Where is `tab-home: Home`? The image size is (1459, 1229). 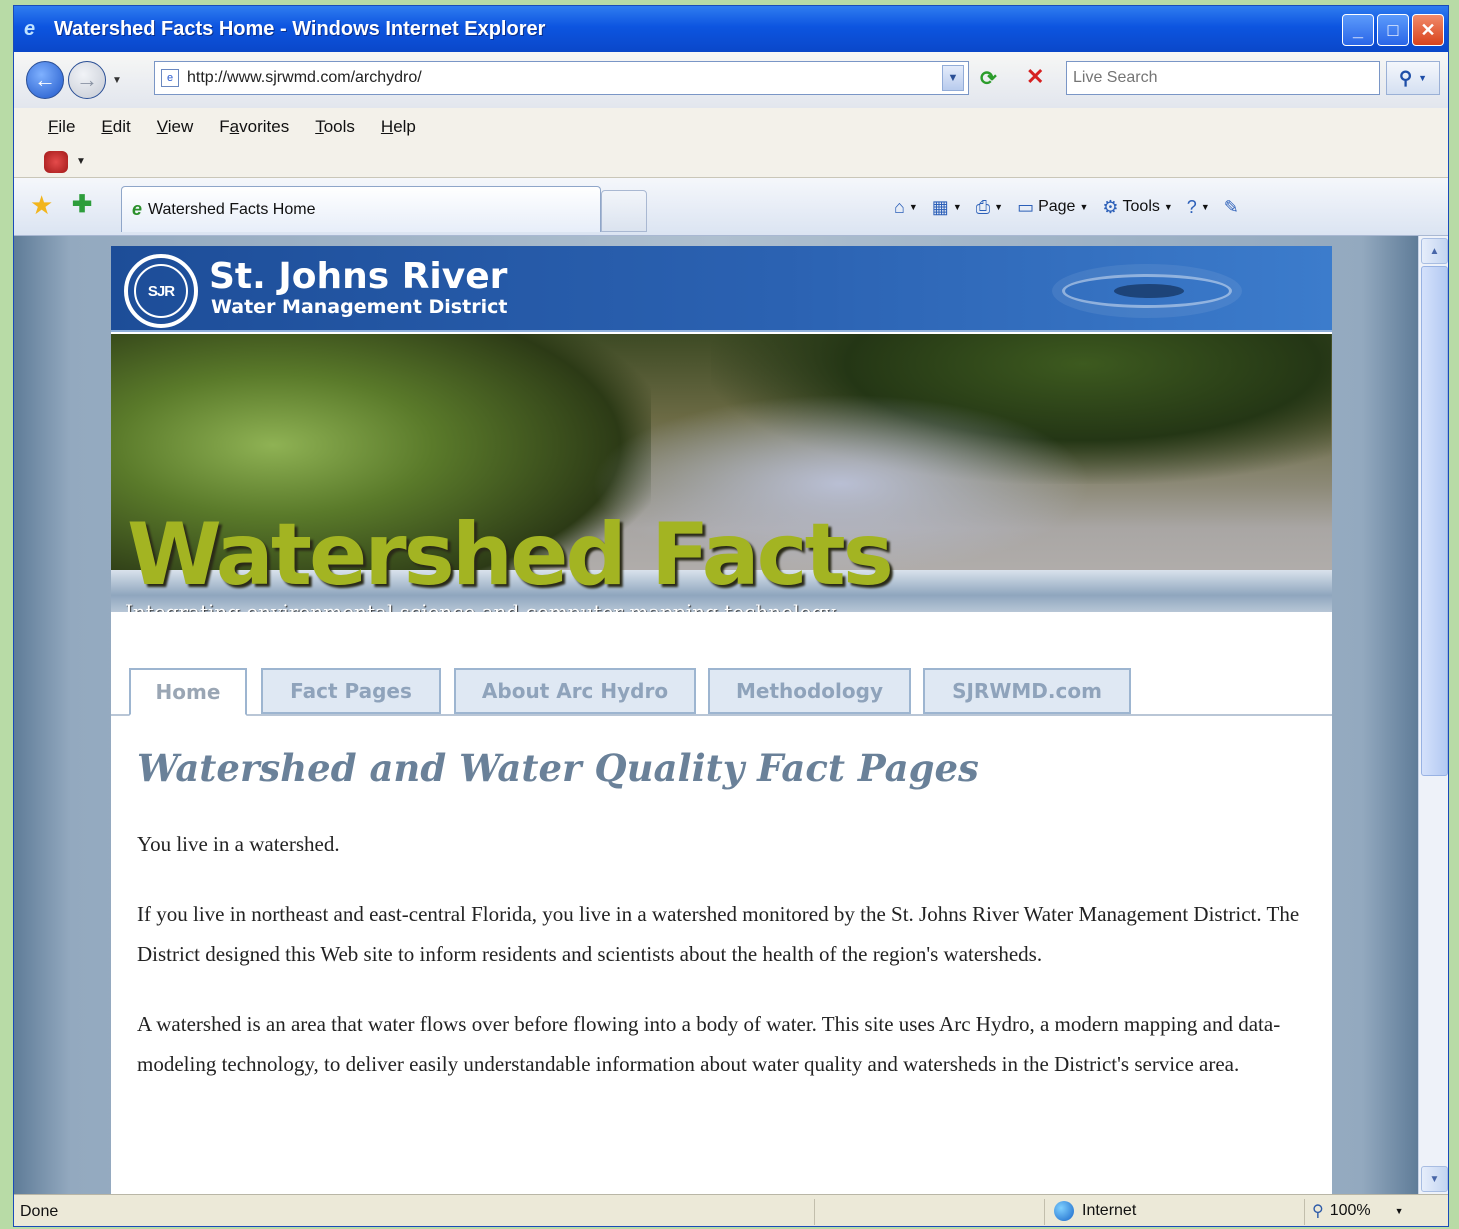 tab-home: Home is located at coordinates (188, 692).